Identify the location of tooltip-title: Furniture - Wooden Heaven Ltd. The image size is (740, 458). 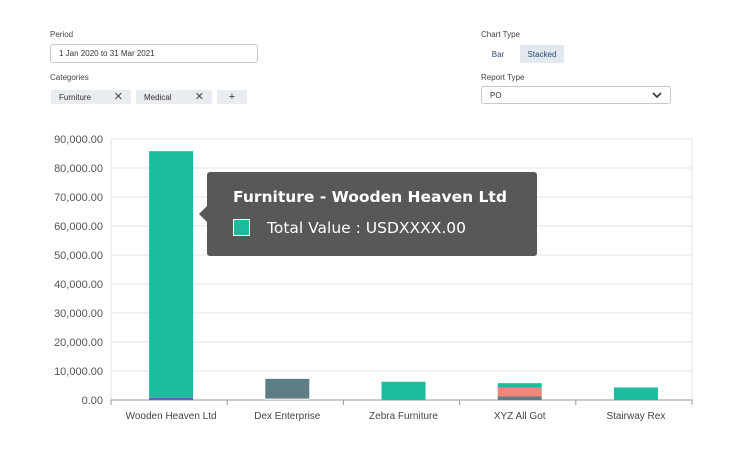
(370, 197).